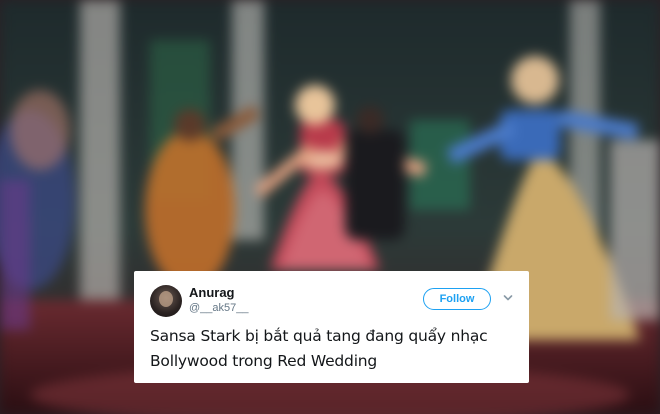 The height and width of the screenshot is (414, 660). Describe the element at coordinates (166, 301) in the screenshot. I see `avatar` at that location.